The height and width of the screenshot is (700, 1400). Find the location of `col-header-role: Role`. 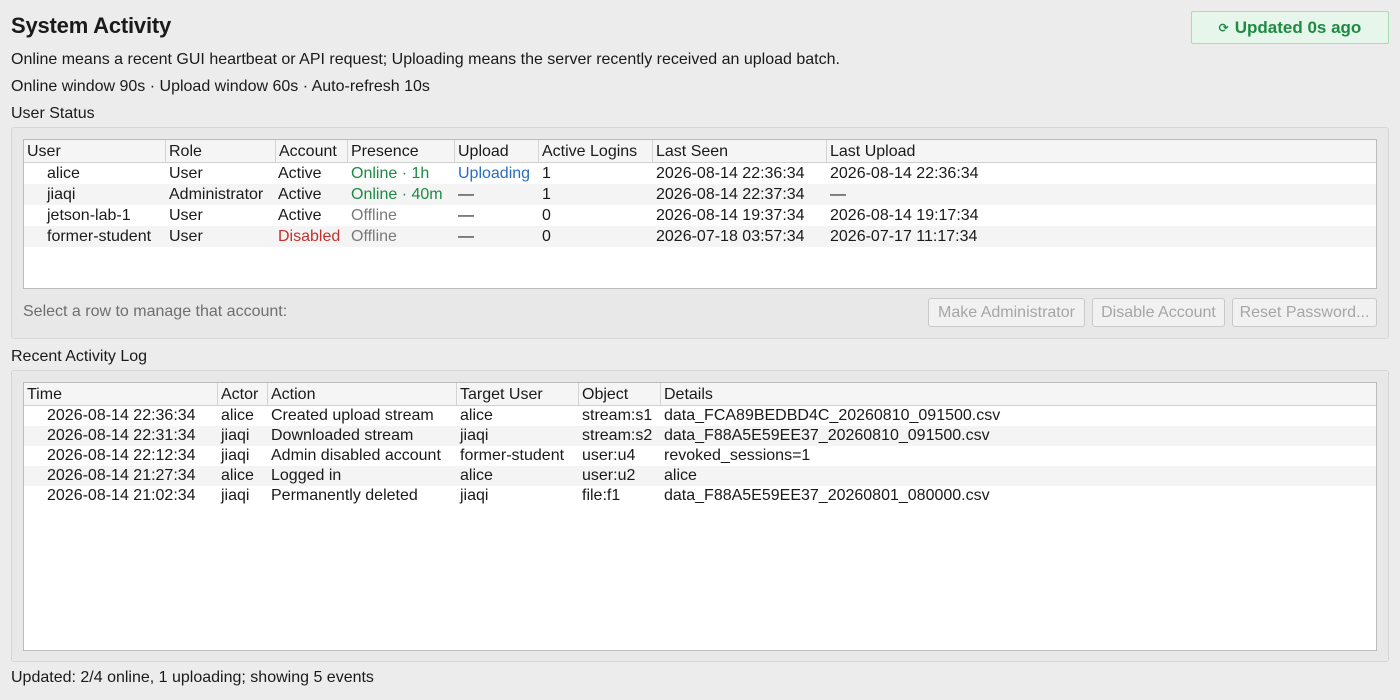

col-header-role: Role is located at coordinates (221, 151).